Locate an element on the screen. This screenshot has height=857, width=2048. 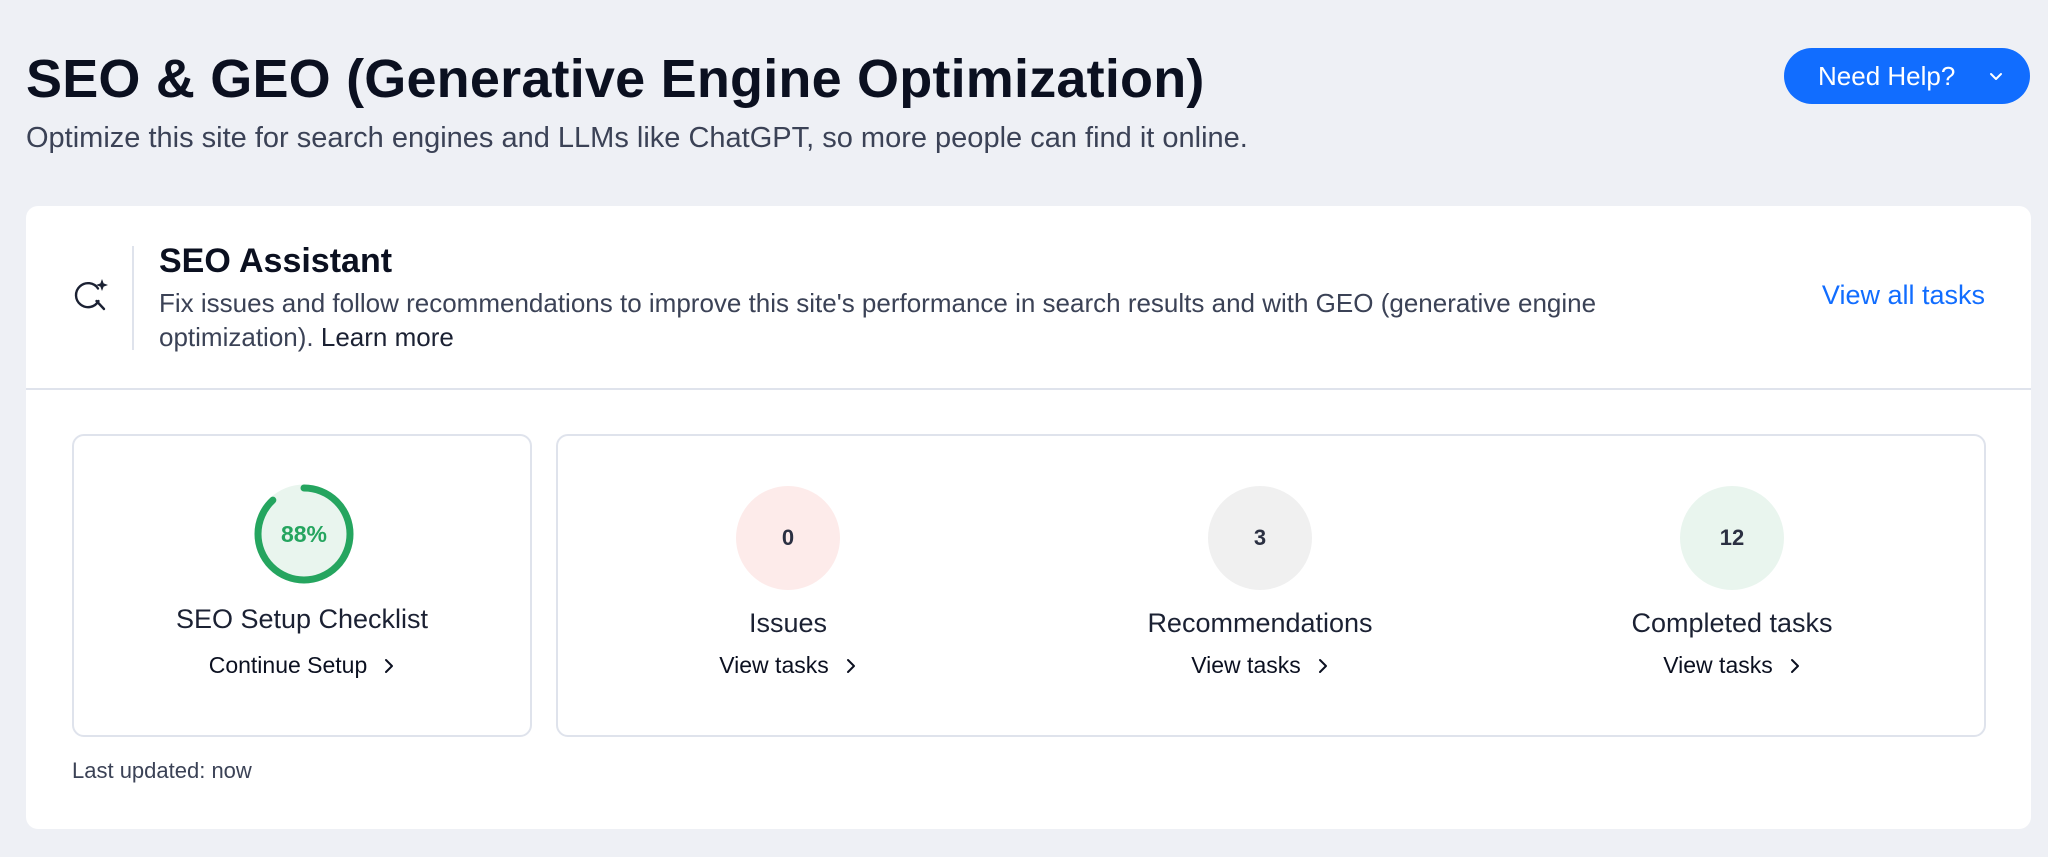
stat-issues: 0 Issues View tasks is located at coordinates (788, 585).